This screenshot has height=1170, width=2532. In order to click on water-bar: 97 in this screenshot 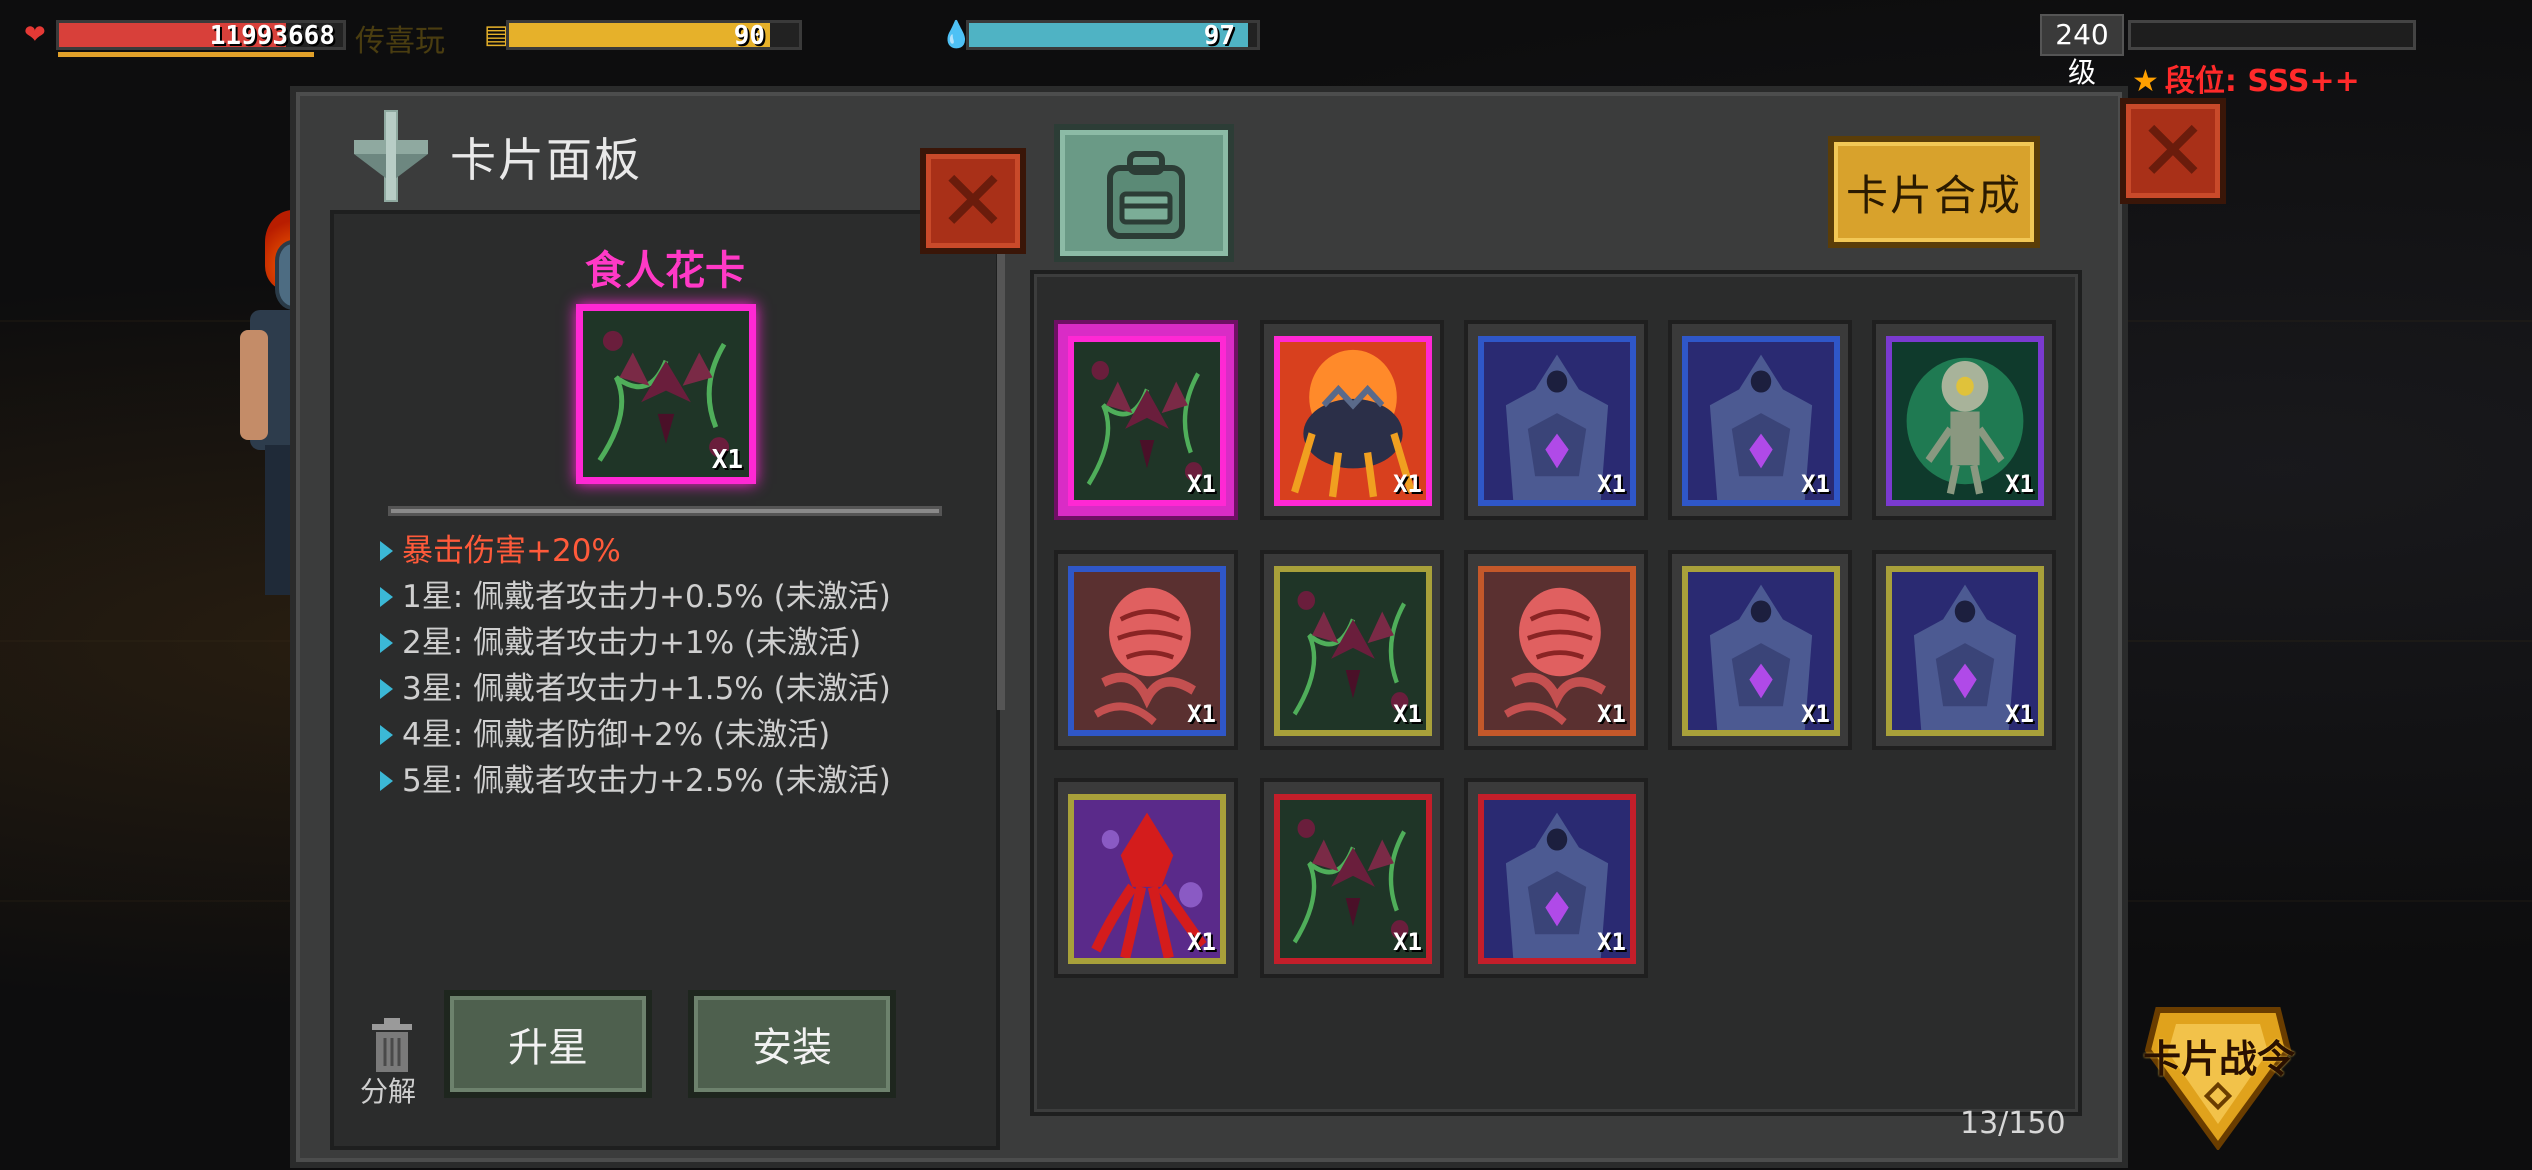, I will do `click(1113, 35)`.